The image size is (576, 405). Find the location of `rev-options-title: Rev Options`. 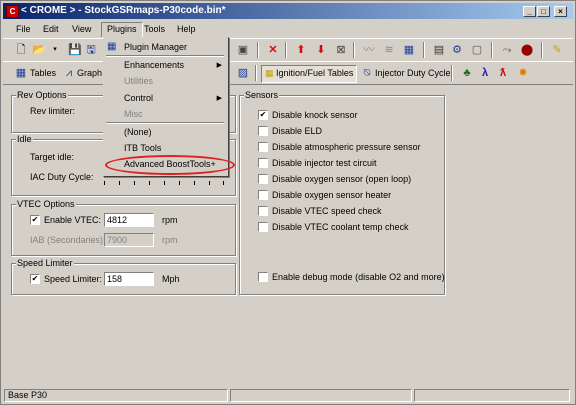

rev-options-title: Rev Options is located at coordinates (42, 95).